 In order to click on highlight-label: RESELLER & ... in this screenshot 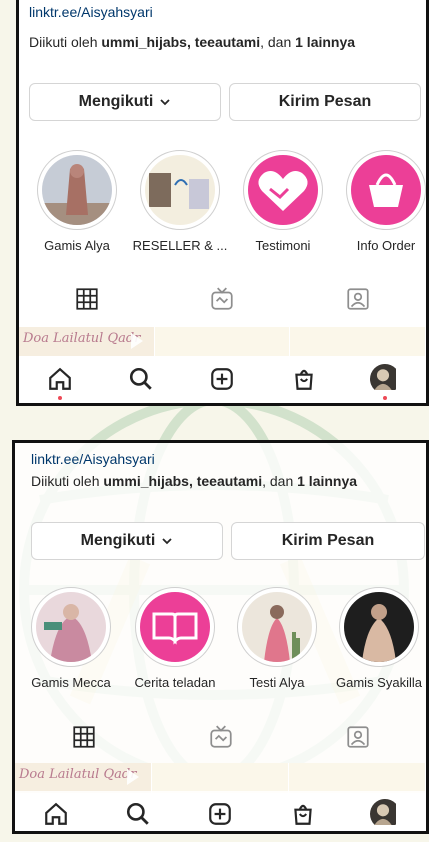, I will do `click(180, 245)`.